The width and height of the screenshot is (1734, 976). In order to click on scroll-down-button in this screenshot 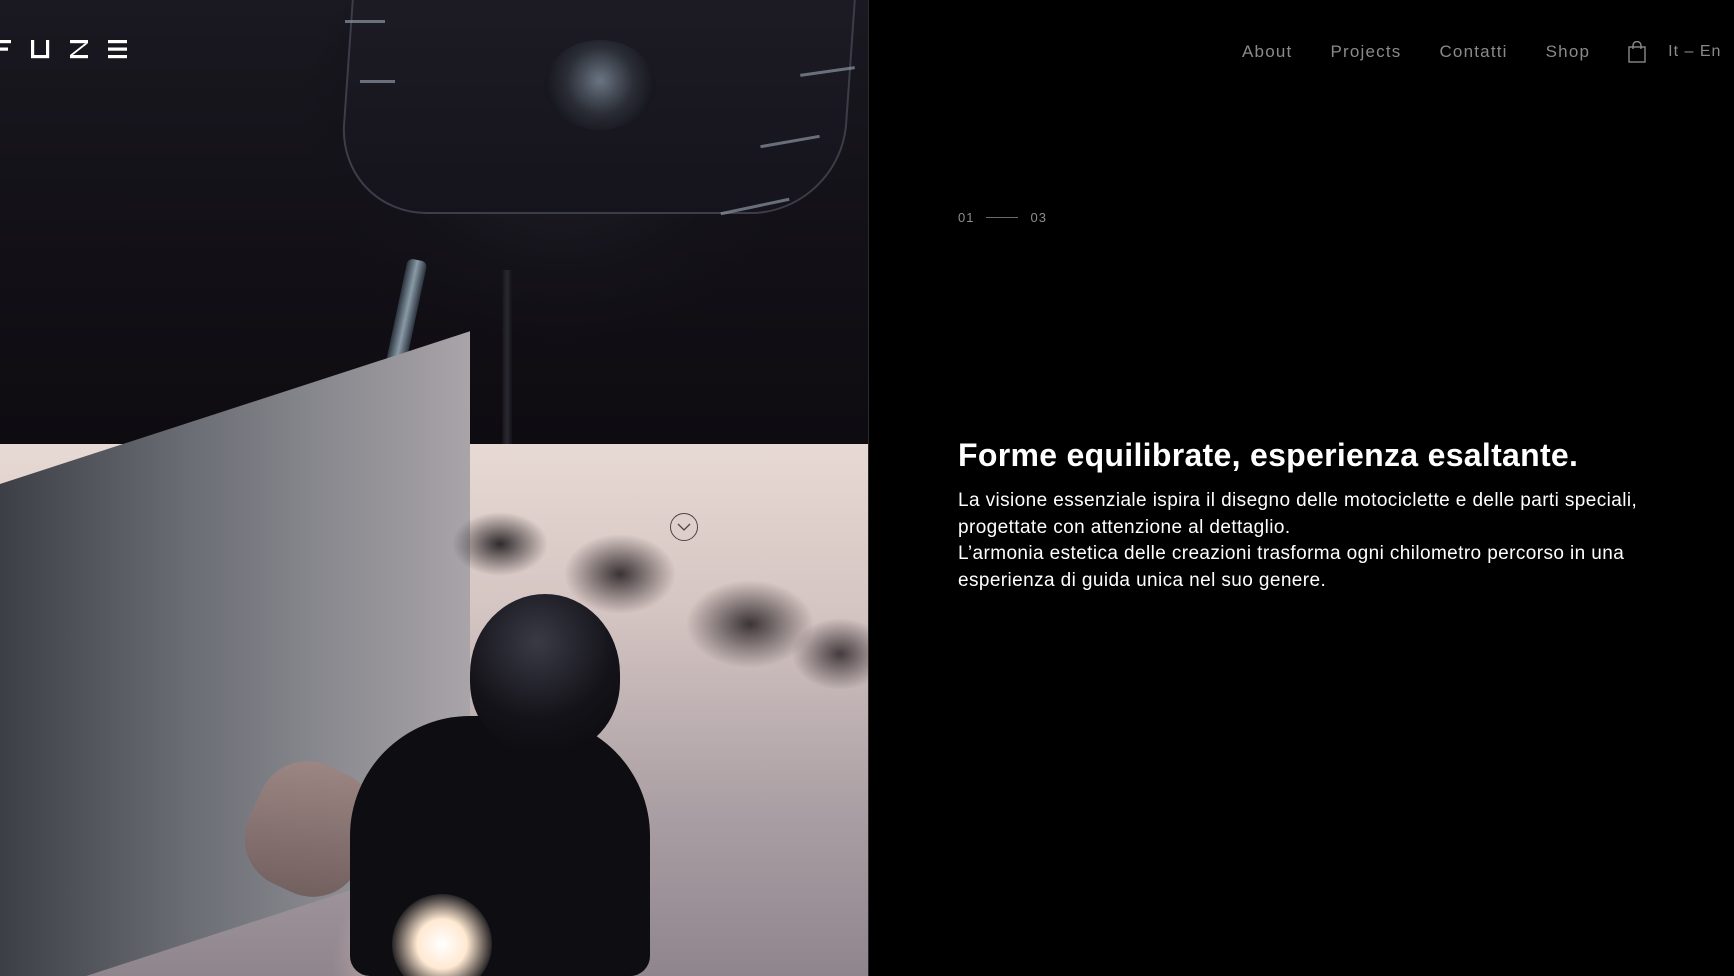, I will do `click(684, 527)`.